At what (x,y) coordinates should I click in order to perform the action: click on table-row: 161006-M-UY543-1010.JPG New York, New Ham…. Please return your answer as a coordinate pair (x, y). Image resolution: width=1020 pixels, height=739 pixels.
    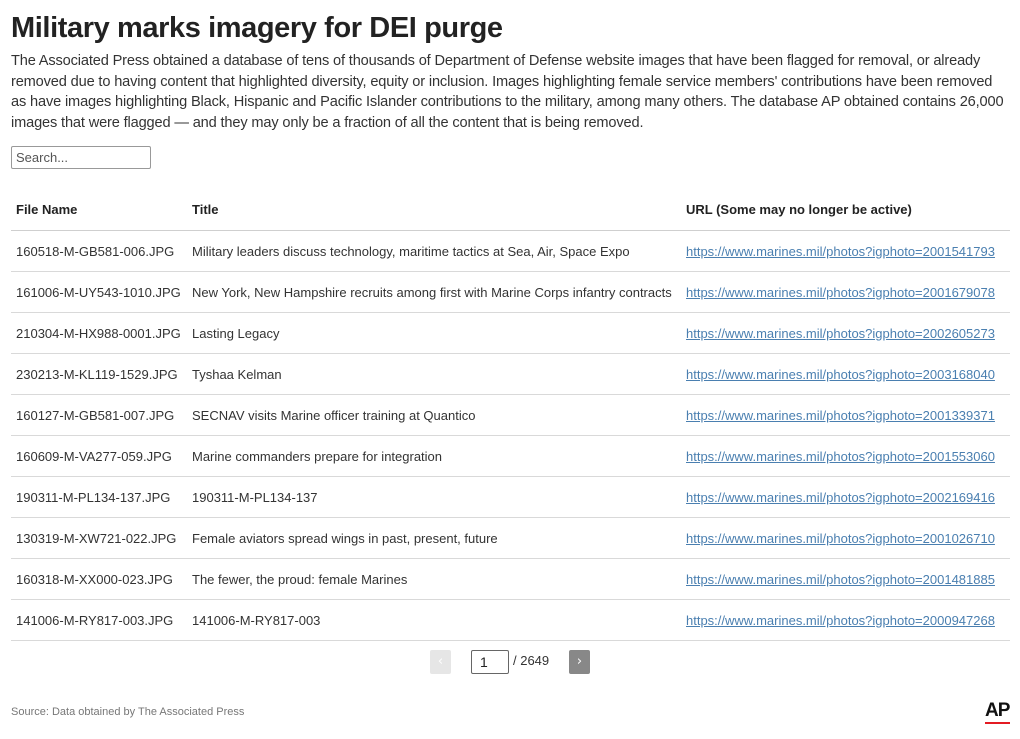
    Looking at the image, I should click on (510, 292).